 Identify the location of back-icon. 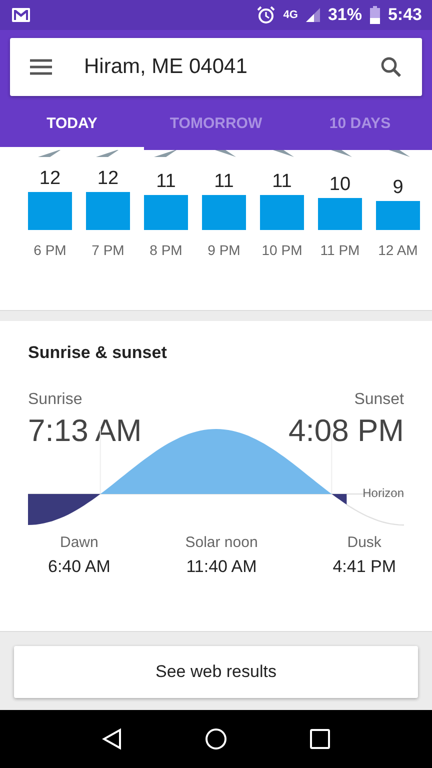
(112, 739).